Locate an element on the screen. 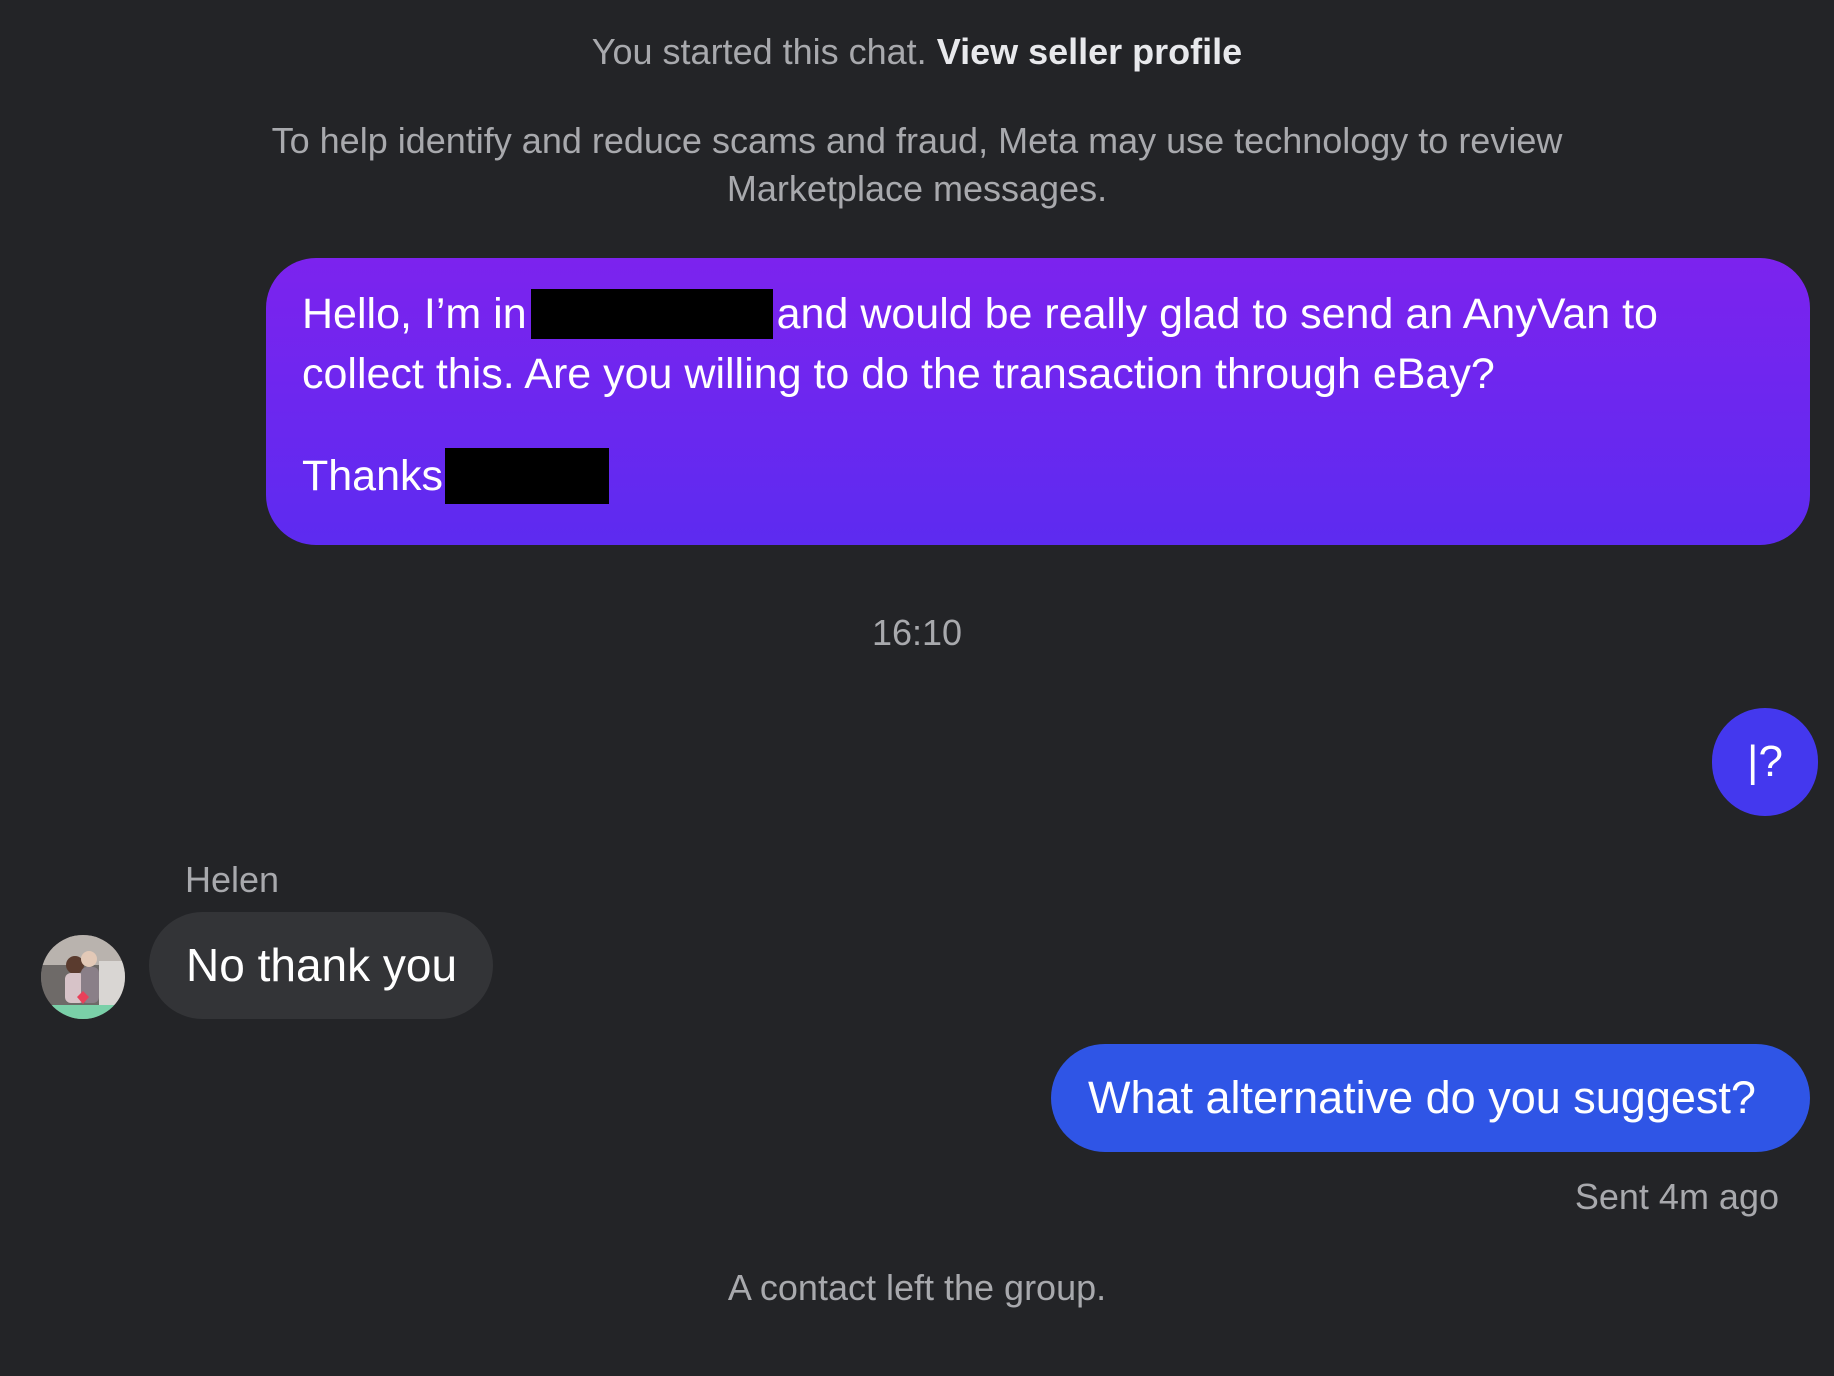 Image resolution: width=1834 pixels, height=1376 pixels. avatar is located at coordinates (83, 977).